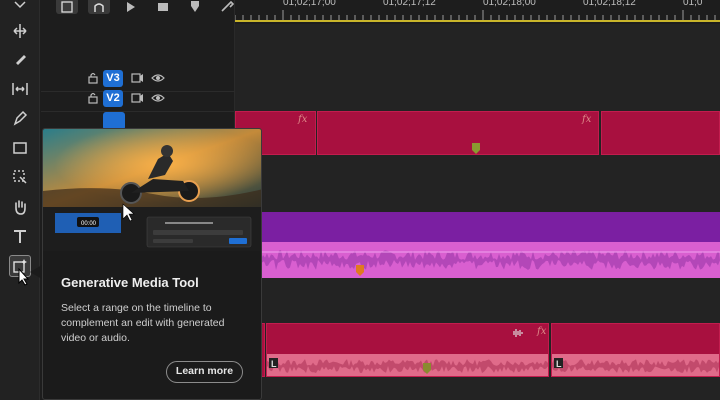 The image size is (720, 400). I want to click on audio-clip: L, so click(635, 350).